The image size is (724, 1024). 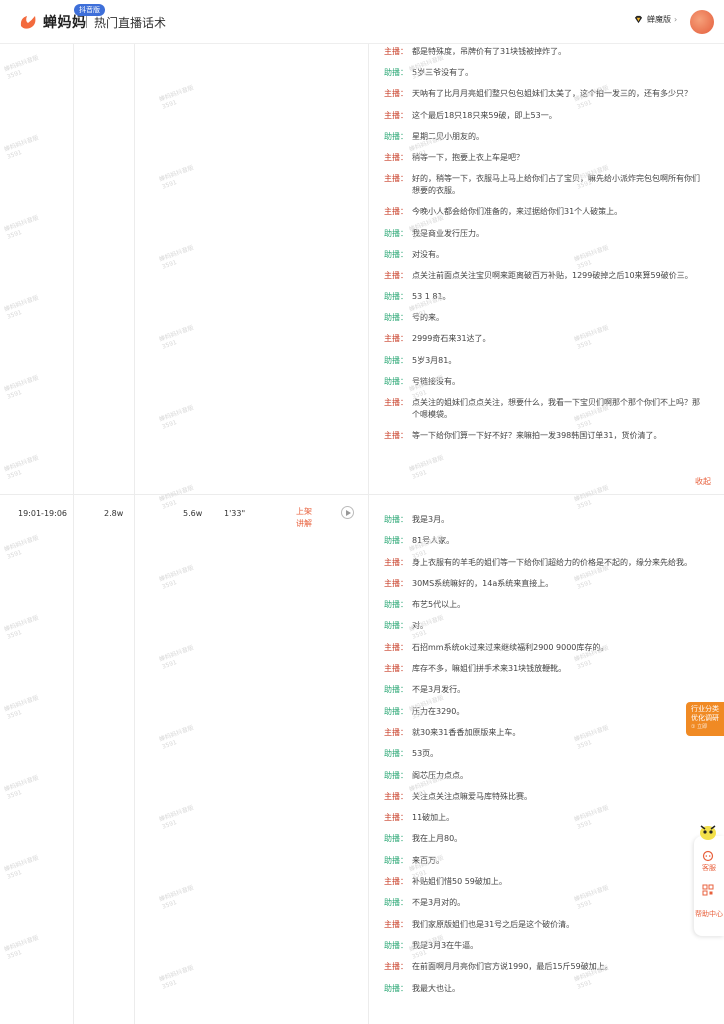 What do you see at coordinates (676, 19) in the screenshot?
I see `chevron-right-icon: ›` at bounding box center [676, 19].